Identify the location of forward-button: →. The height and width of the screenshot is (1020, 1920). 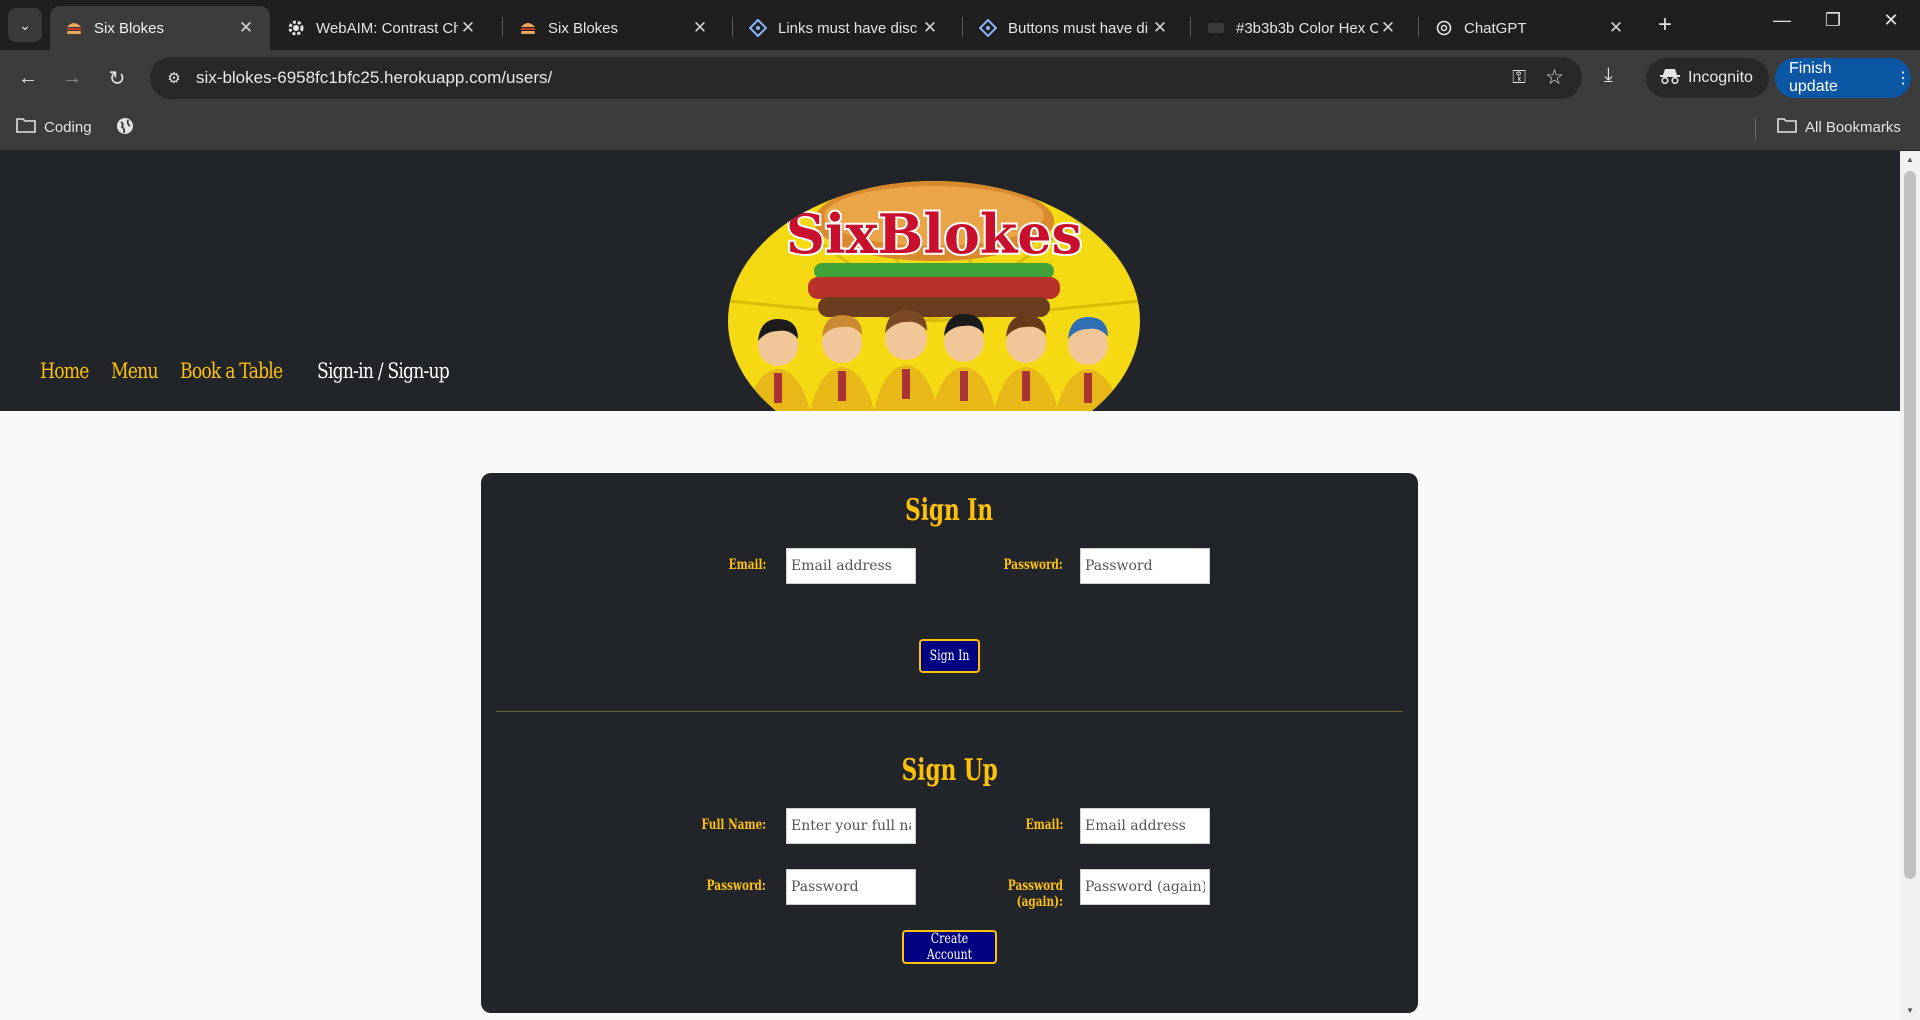
(72, 78).